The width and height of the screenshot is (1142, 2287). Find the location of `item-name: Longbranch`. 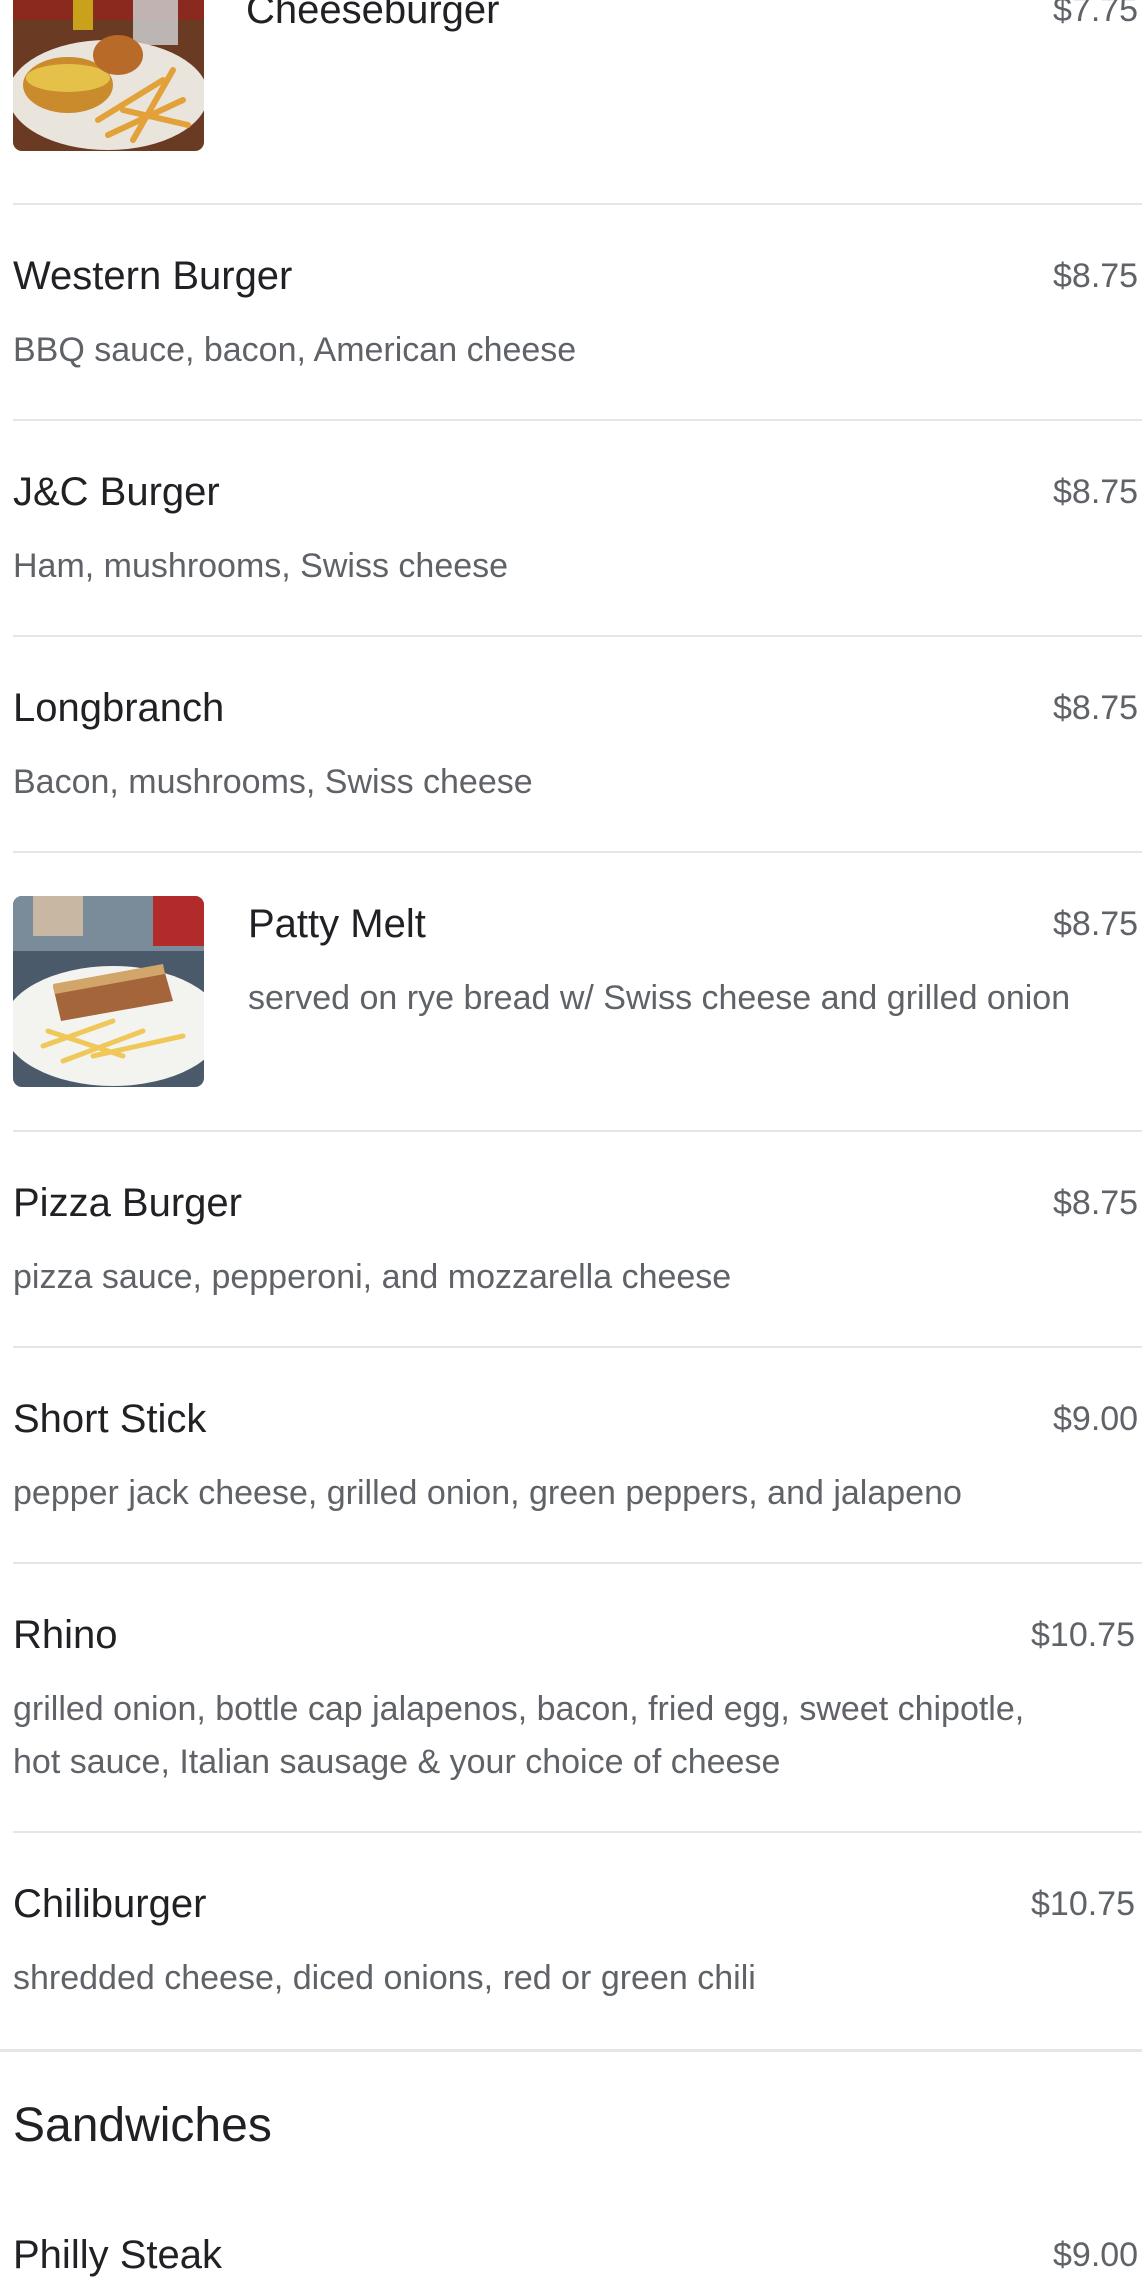

item-name: Longbranch is located at coordinates (119, 708).